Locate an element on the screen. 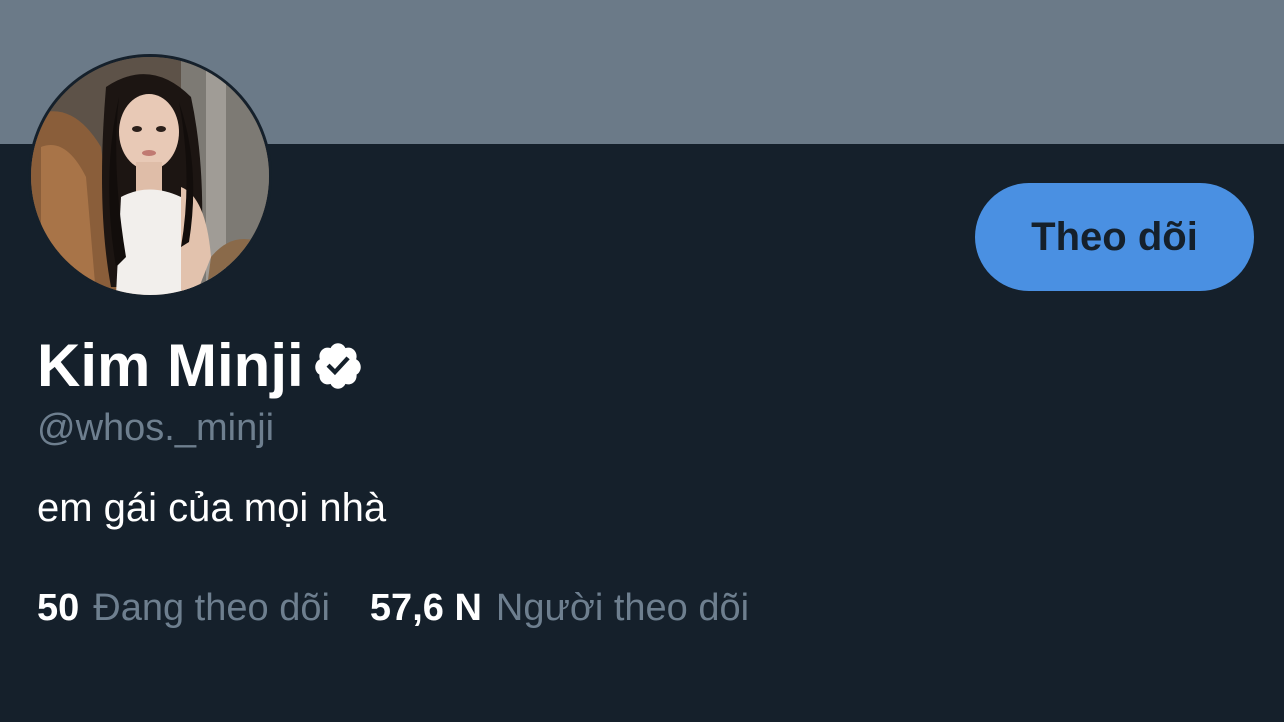 The image size is (1284, 722). follow-button: Theo dõi is located at coordinates (1114, 237).